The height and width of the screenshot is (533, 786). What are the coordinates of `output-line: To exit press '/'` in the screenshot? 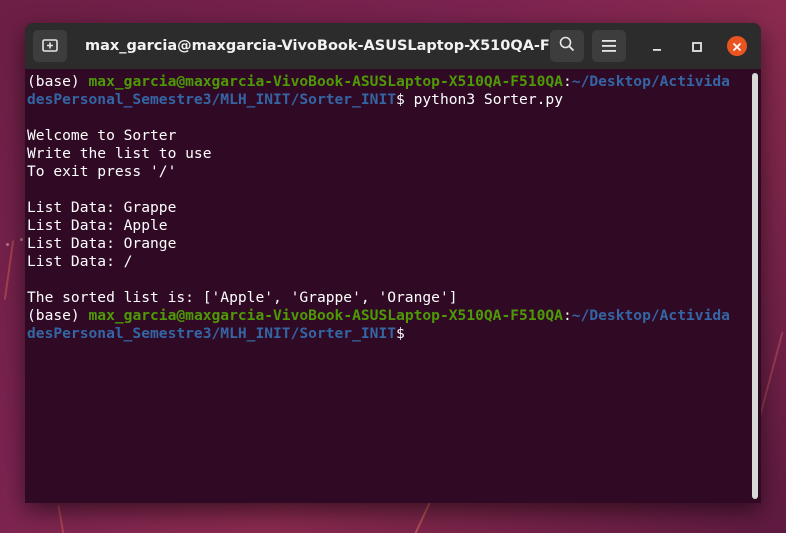 It's located at (102, 171).